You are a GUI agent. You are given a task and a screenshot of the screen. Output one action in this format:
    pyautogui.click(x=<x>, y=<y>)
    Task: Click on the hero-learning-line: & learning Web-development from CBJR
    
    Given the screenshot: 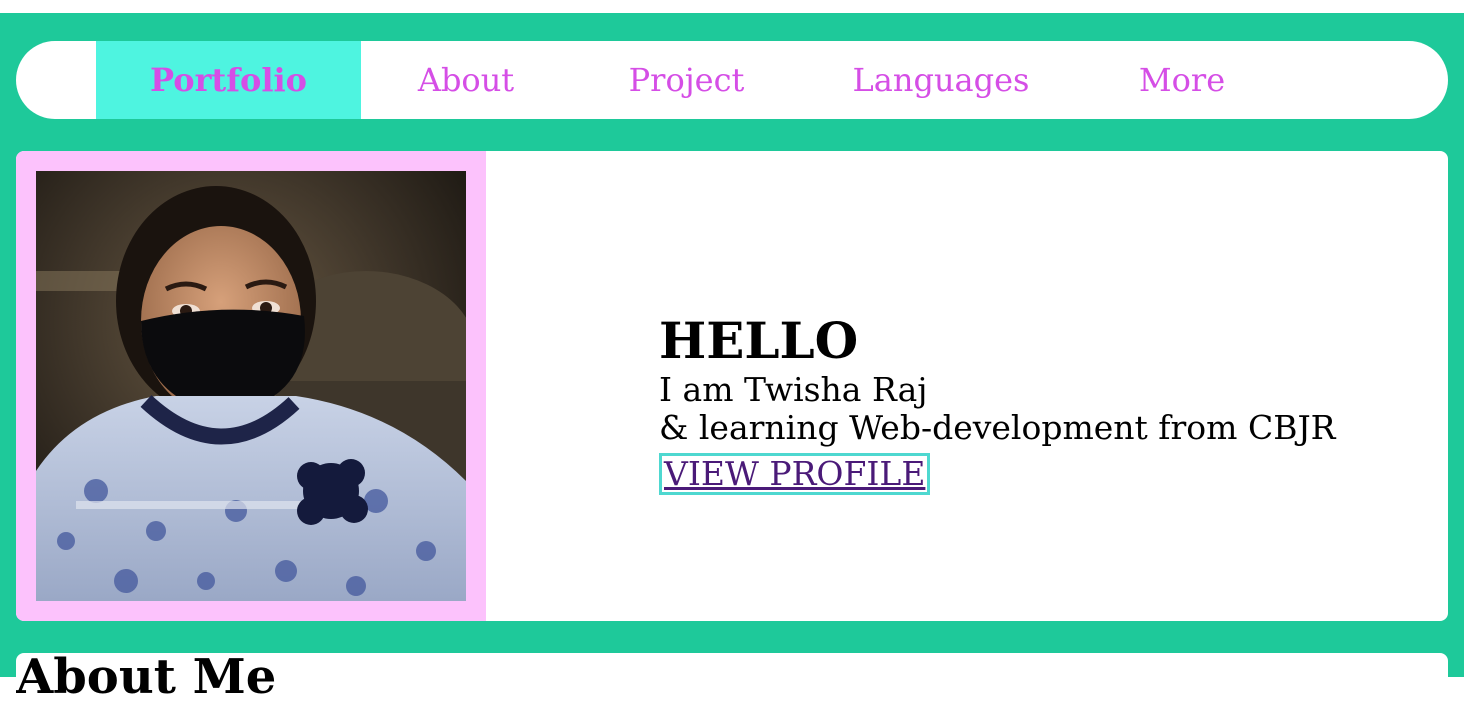 What is the action you would take?
    pyautogui.click(x=997, y=427)
    